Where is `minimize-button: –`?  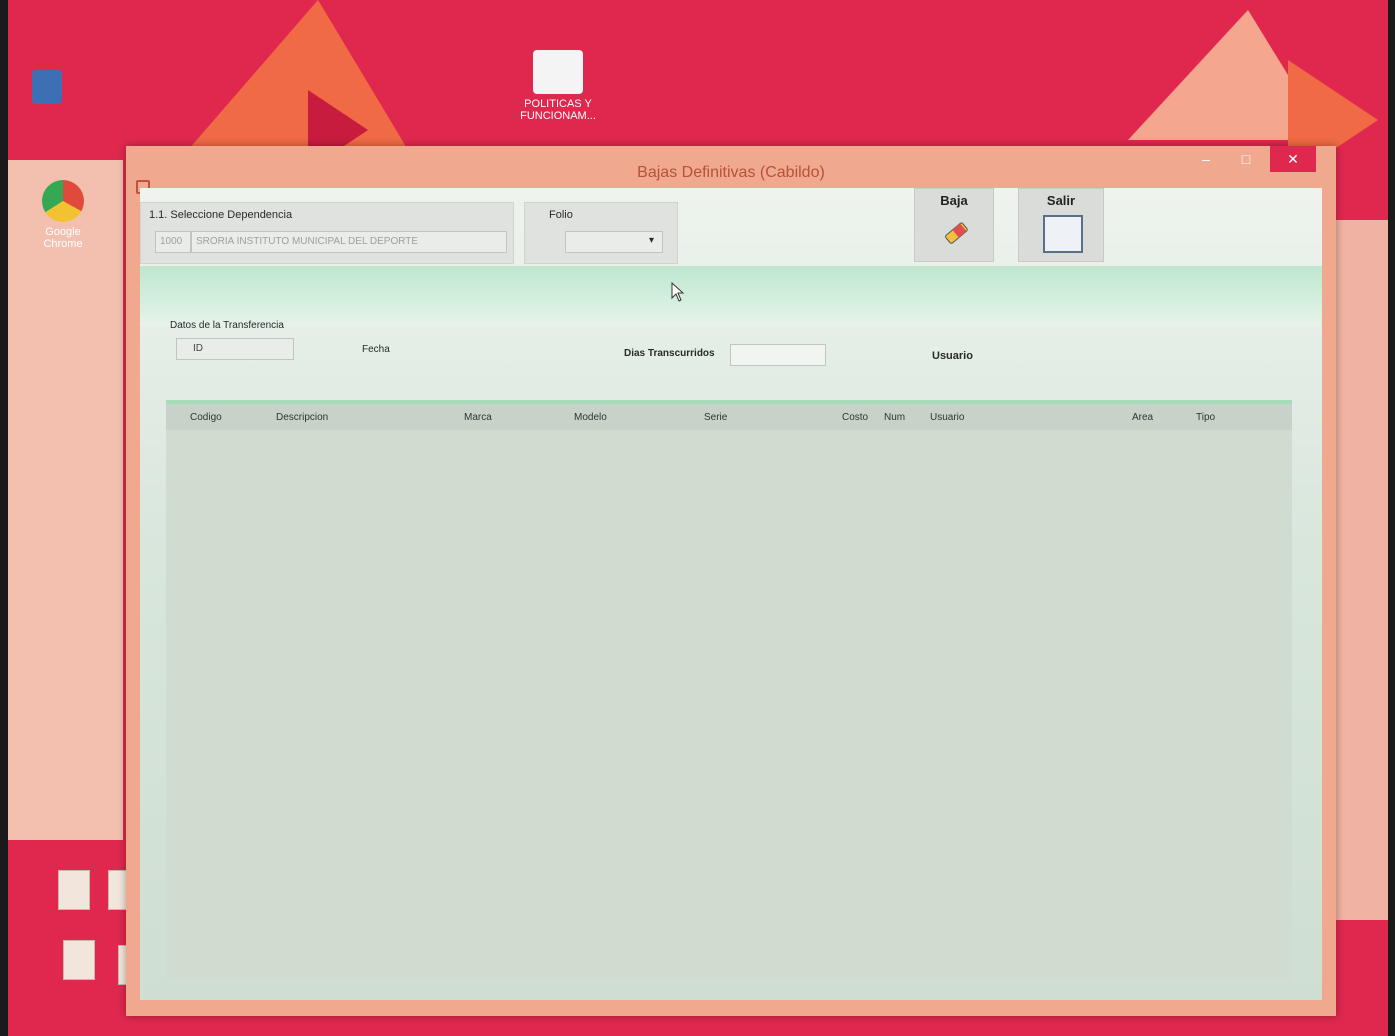
minimize-button: – is located at coordinates (1206, 159).